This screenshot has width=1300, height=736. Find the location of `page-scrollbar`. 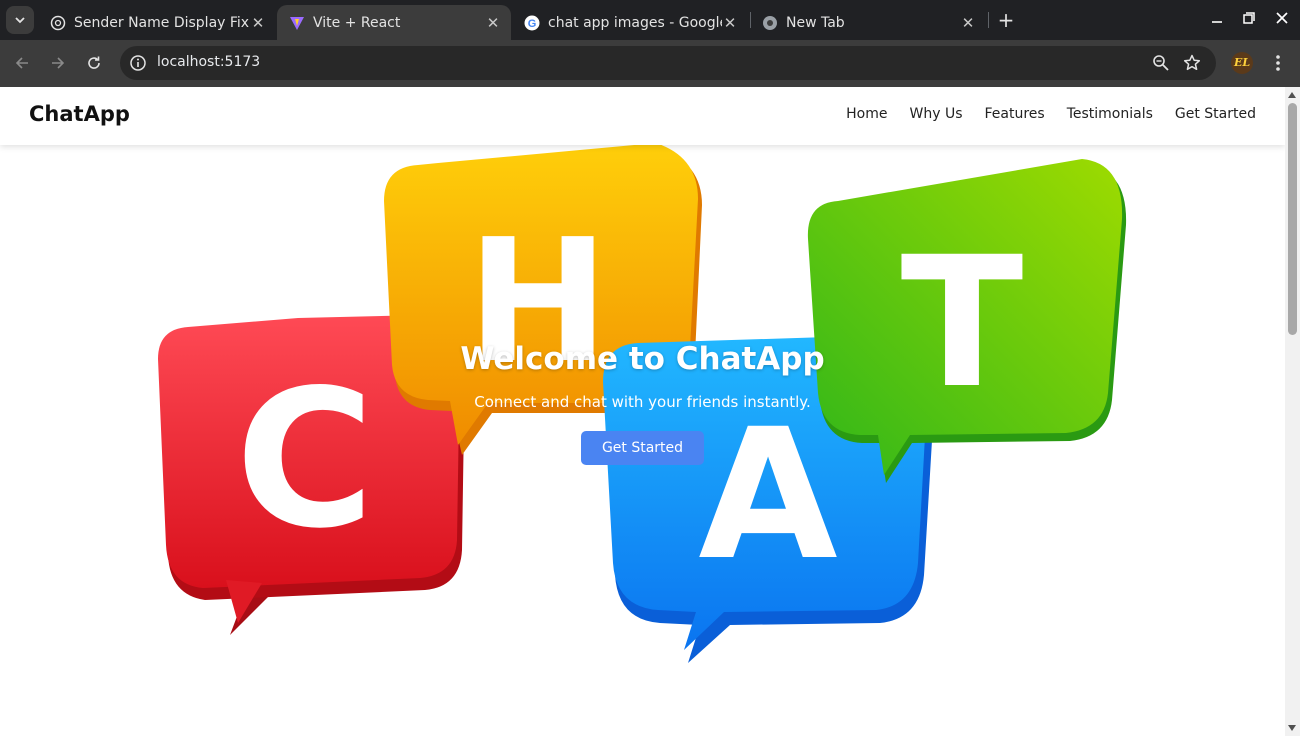

page-scrollbar is located at coordinates (1292, 411).